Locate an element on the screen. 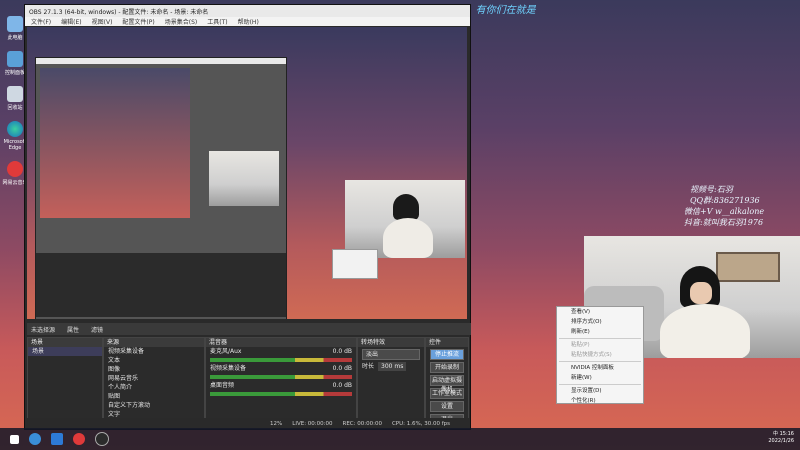  no-source-label: 未选择源 is located at coordinates (43, 330).